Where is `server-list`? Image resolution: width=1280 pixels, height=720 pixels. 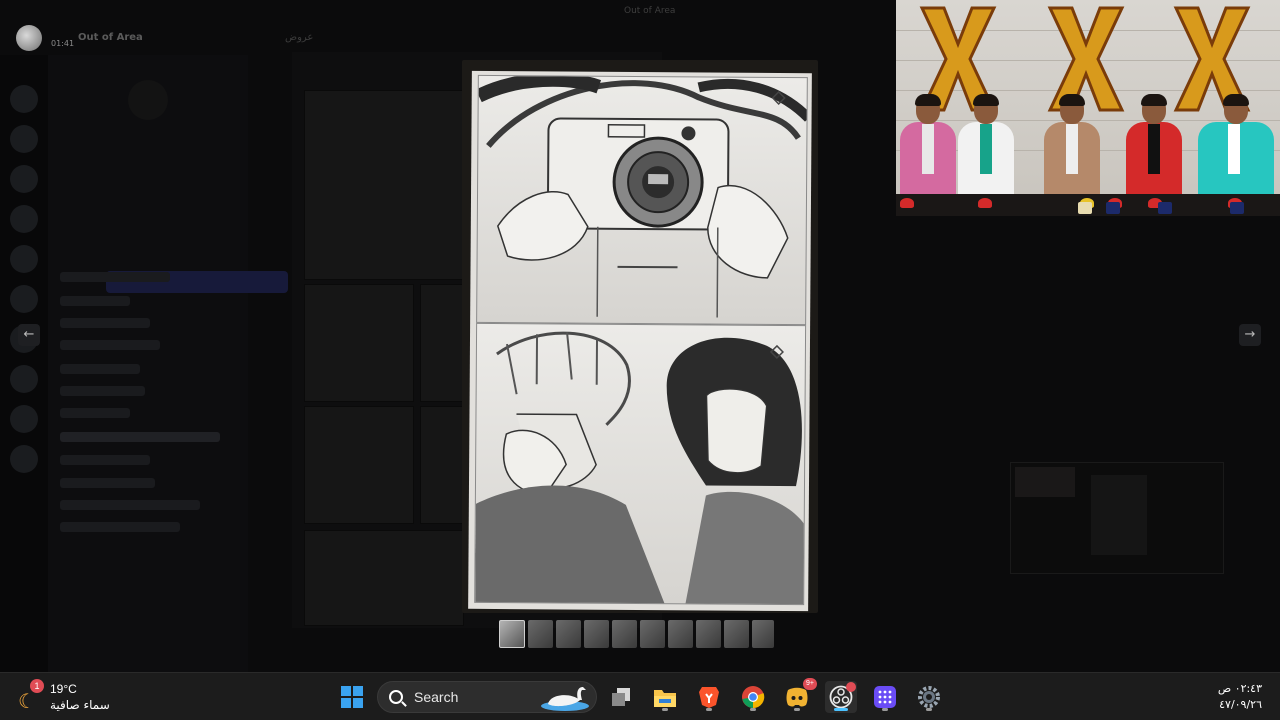
server-list is located at coordinates (24, 363).